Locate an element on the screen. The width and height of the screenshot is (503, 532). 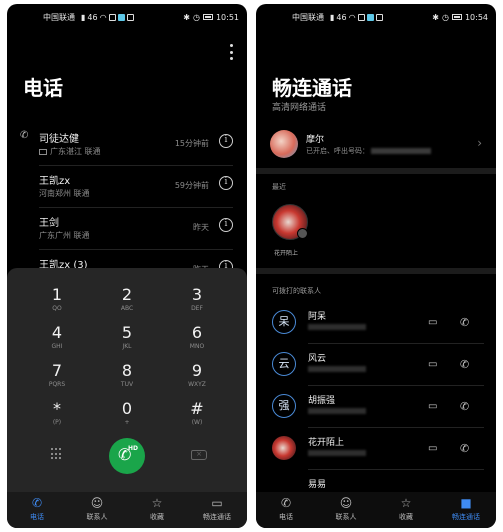
key-0: 0 + is located at coordinates (127, 413).